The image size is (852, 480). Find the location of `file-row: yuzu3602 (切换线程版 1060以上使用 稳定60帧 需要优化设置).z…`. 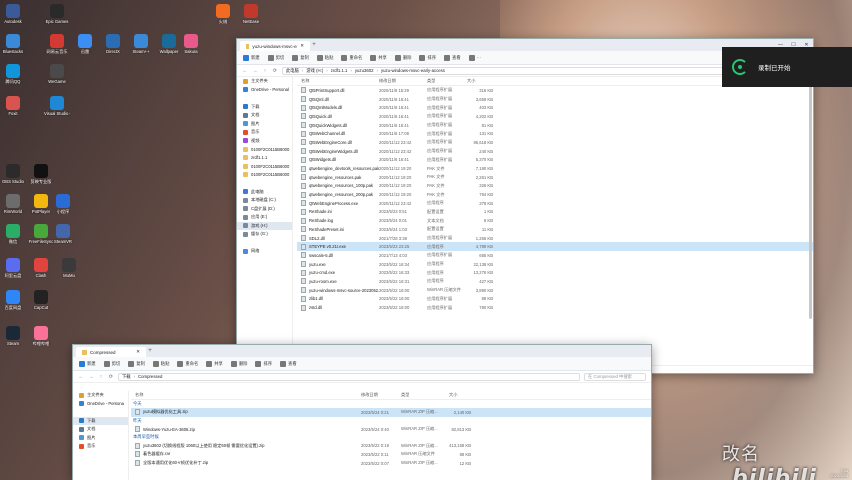

file-row: yuzu3602 (切换线程版 1060以上使用 稳定60帧 需要优化设置).z… is located at coordinates (391, 445).